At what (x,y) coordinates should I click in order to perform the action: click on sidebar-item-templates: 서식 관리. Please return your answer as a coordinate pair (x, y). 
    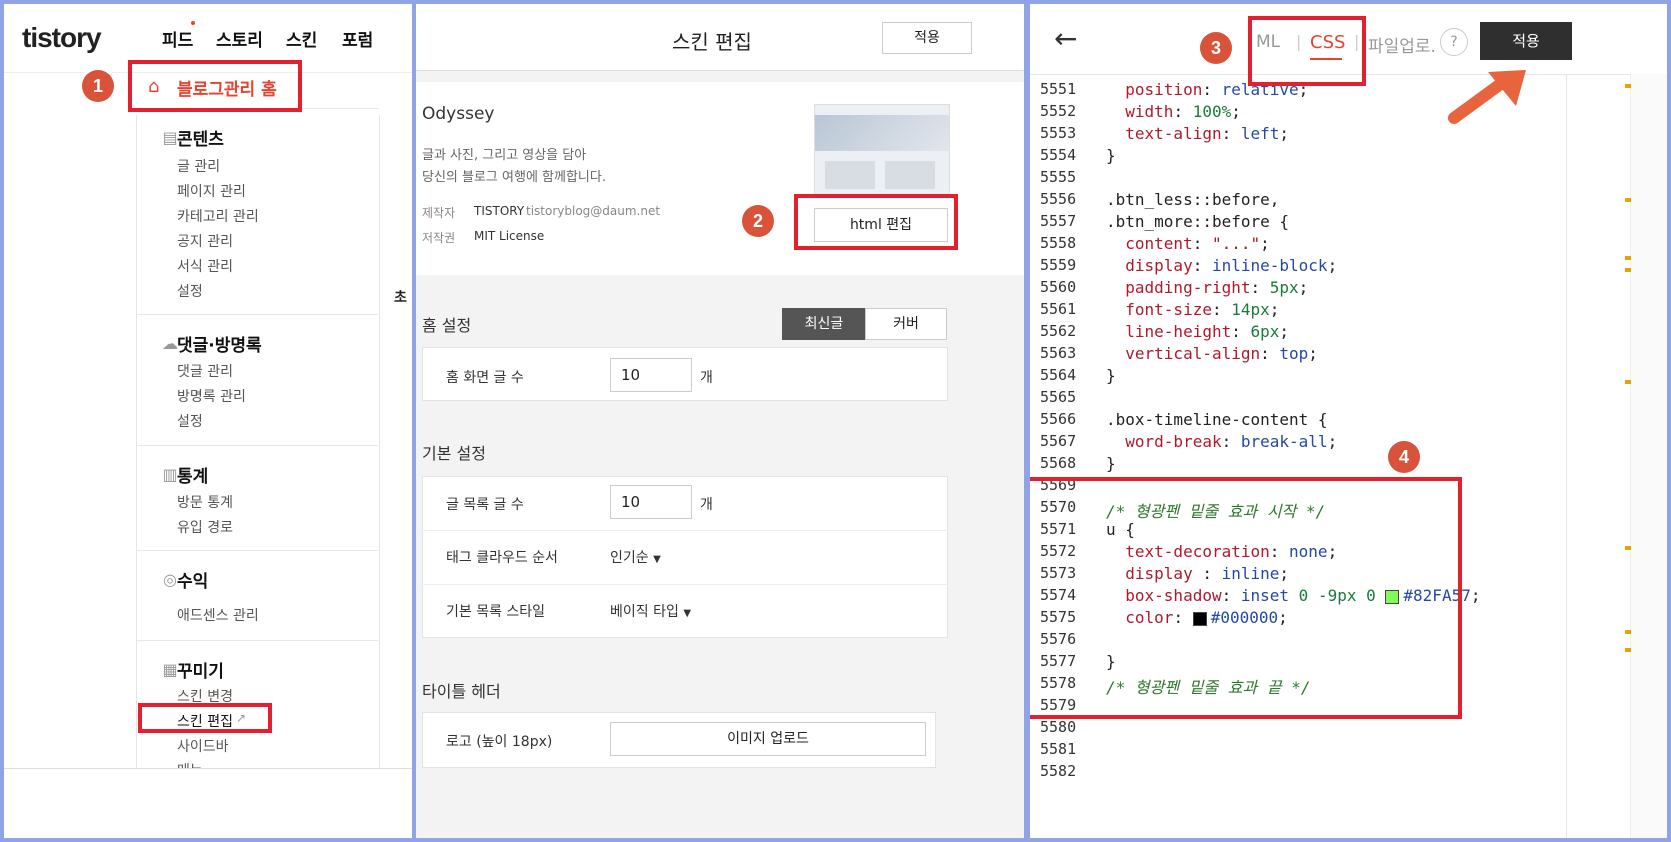
    Looking at the image, I should click on (205, 266).